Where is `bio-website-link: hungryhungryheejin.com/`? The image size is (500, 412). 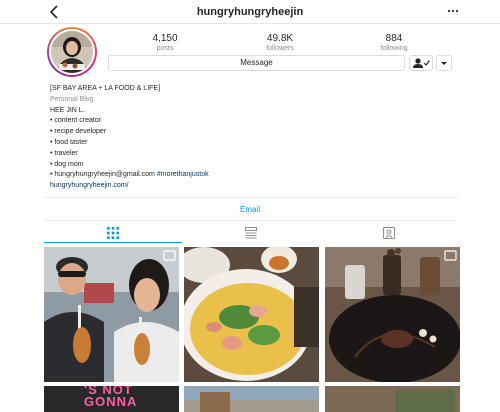 bio-website-link: hungryhungryheejin.com/ is located at coordinates (250, 186).